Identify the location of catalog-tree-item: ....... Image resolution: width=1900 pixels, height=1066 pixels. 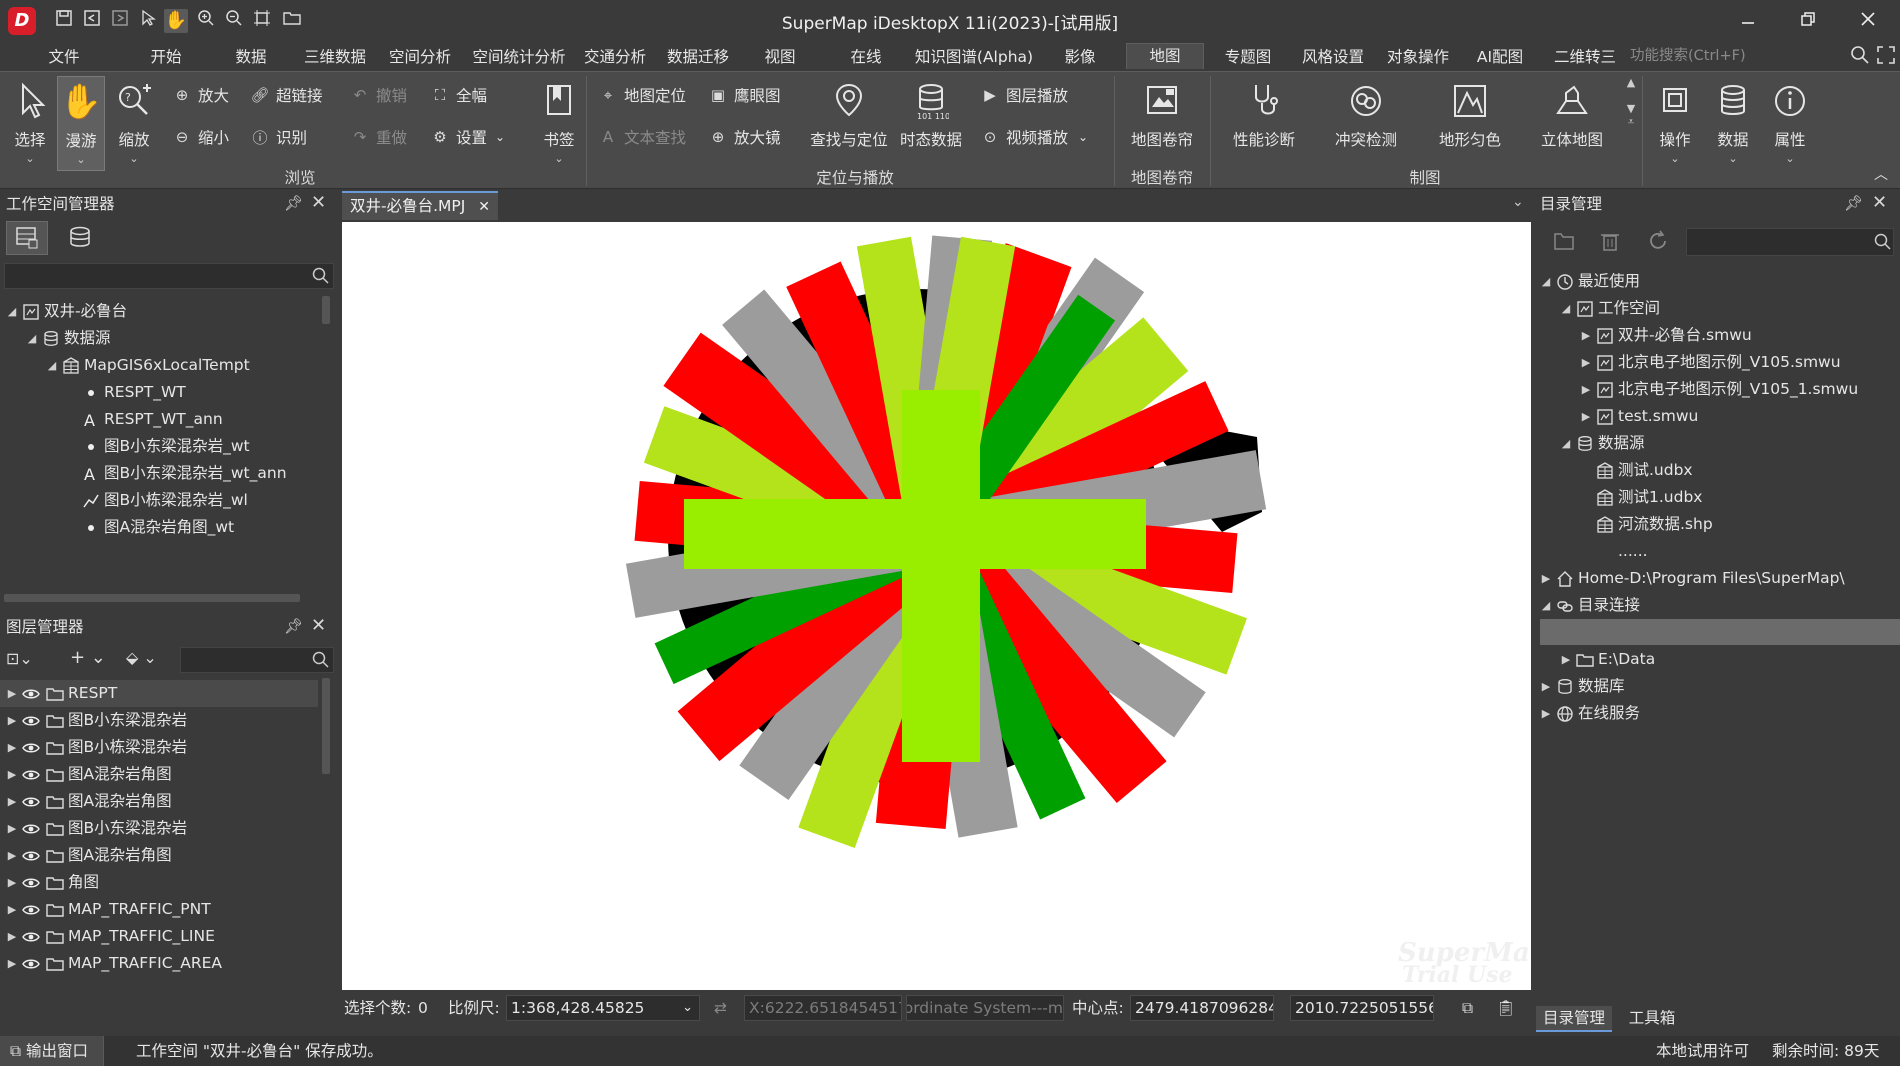
(1613, 551).